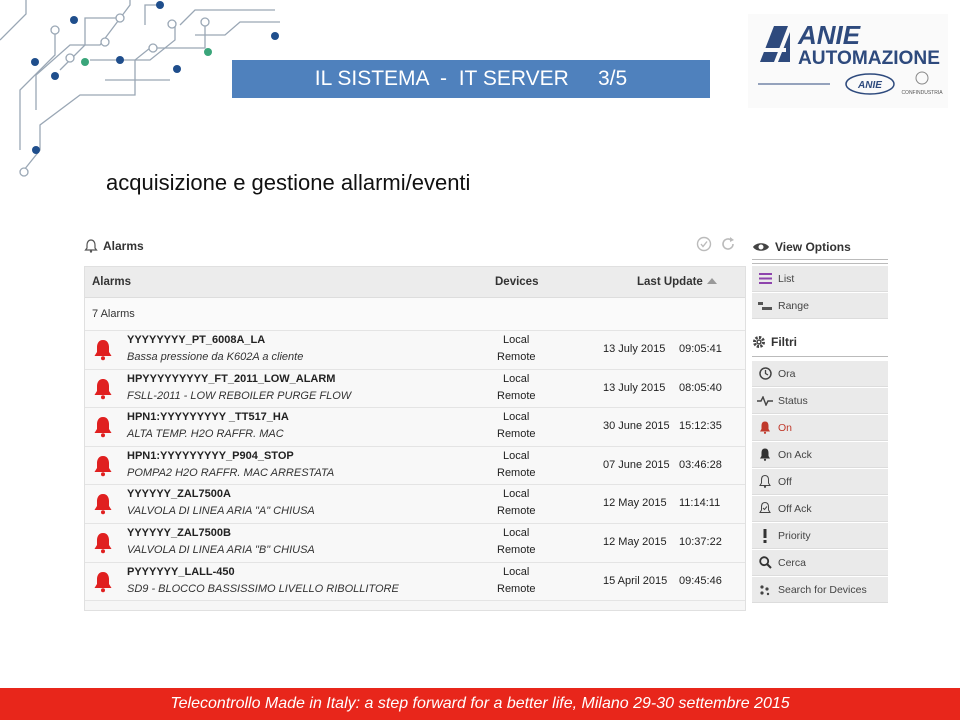 The image size is (960, 720). I want to click on alarm-description: VALVOLA DI LINEA ARIA "A" CHIUSA, so click(221, 511).